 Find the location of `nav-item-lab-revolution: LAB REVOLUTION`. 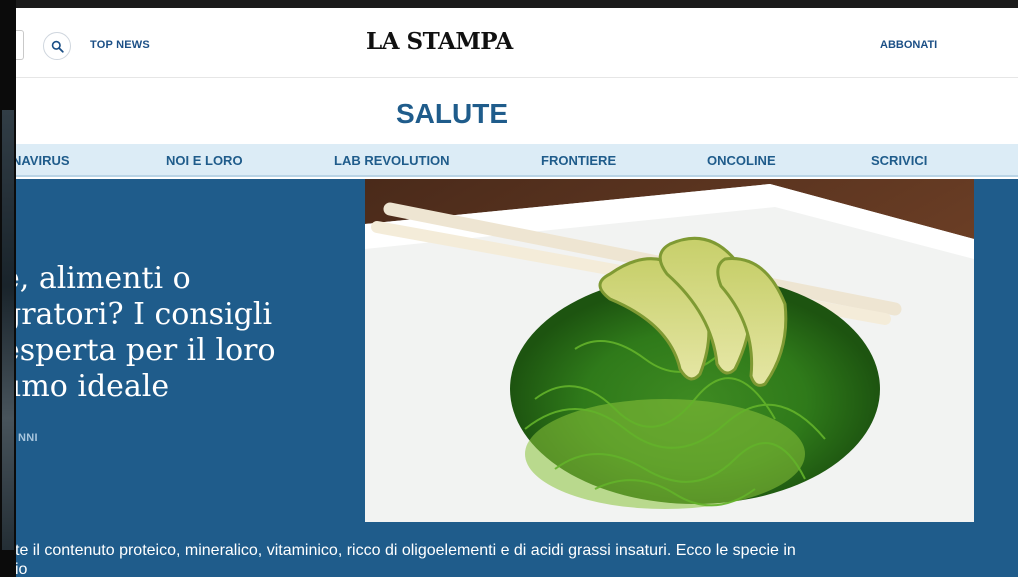

nav-item-lab-revolution: LAB REVOLUTION is located at coordinates (392, 160).